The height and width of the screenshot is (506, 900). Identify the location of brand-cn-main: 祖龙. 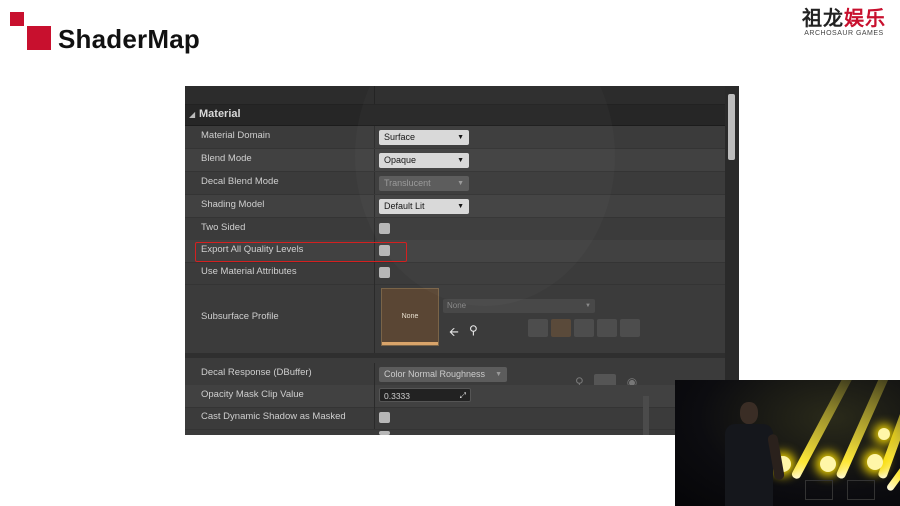
(823, 19).